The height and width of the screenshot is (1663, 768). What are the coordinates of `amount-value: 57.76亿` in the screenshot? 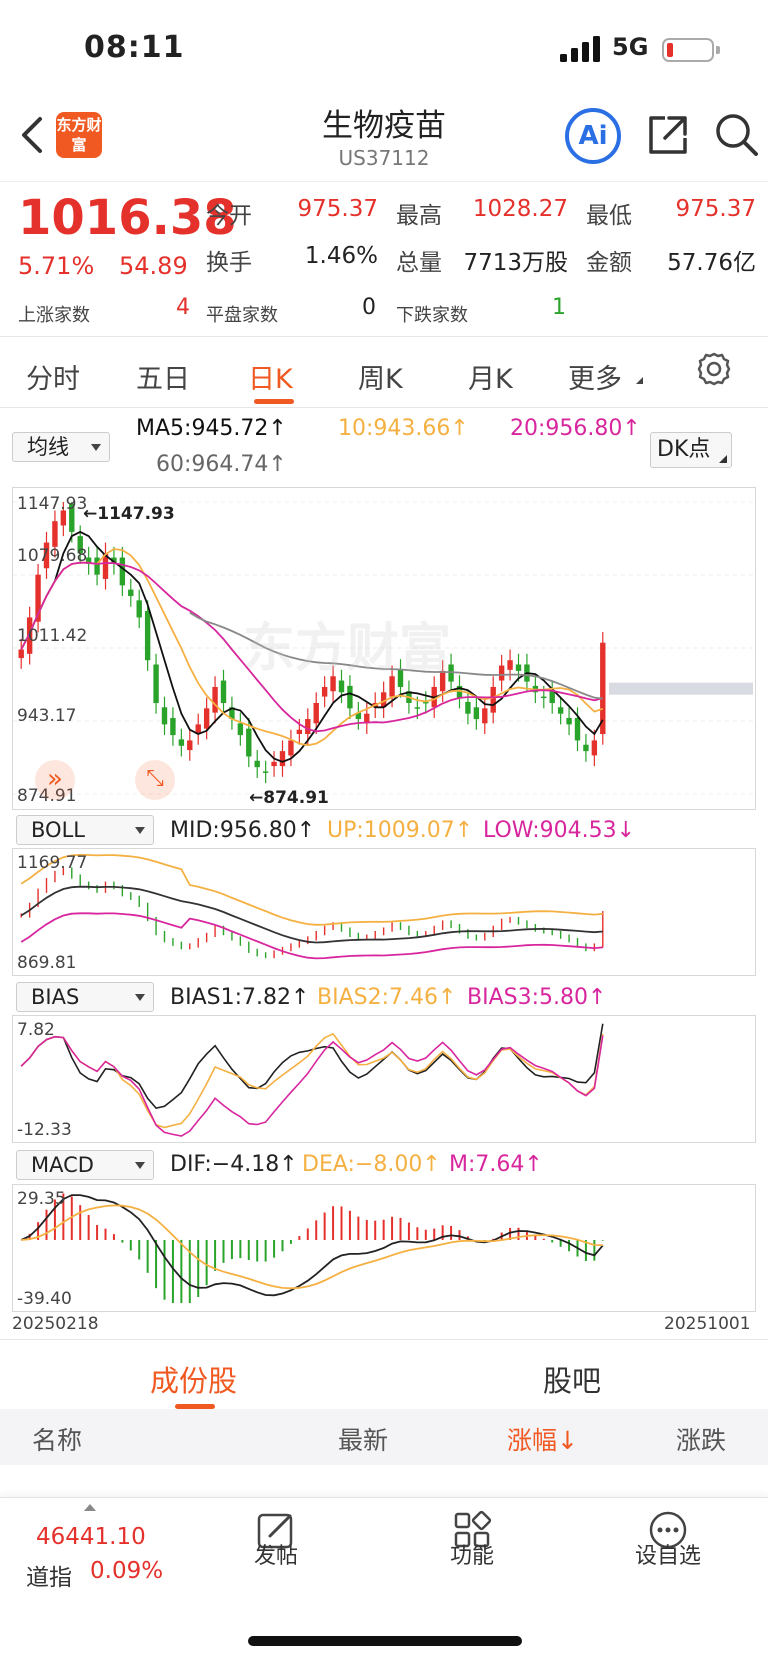 It's located at (711, 263).